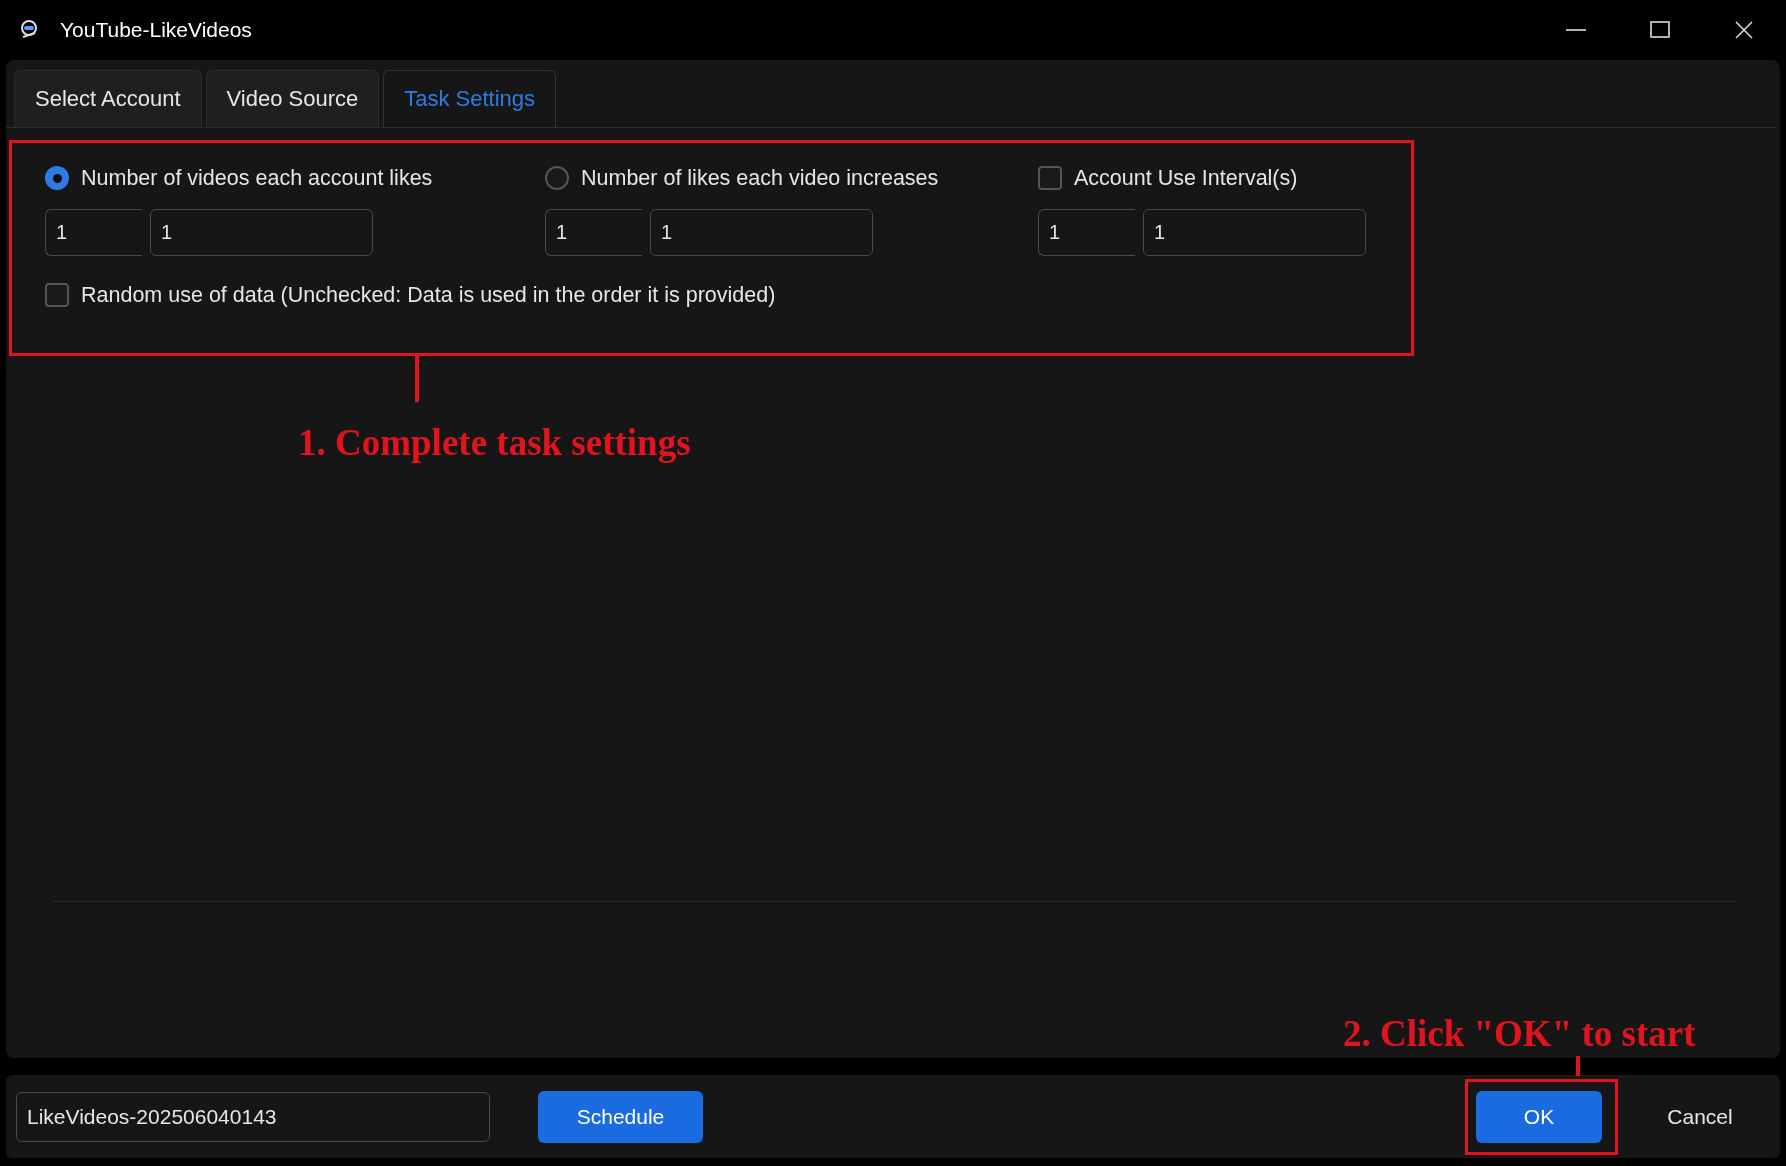 This screenshot has width=1786, height=1166. What do you see at coordinates (1700, 1116) in the screenshot?
I see `cancel-button: Cancel` at bounding box center [1700, 1116].